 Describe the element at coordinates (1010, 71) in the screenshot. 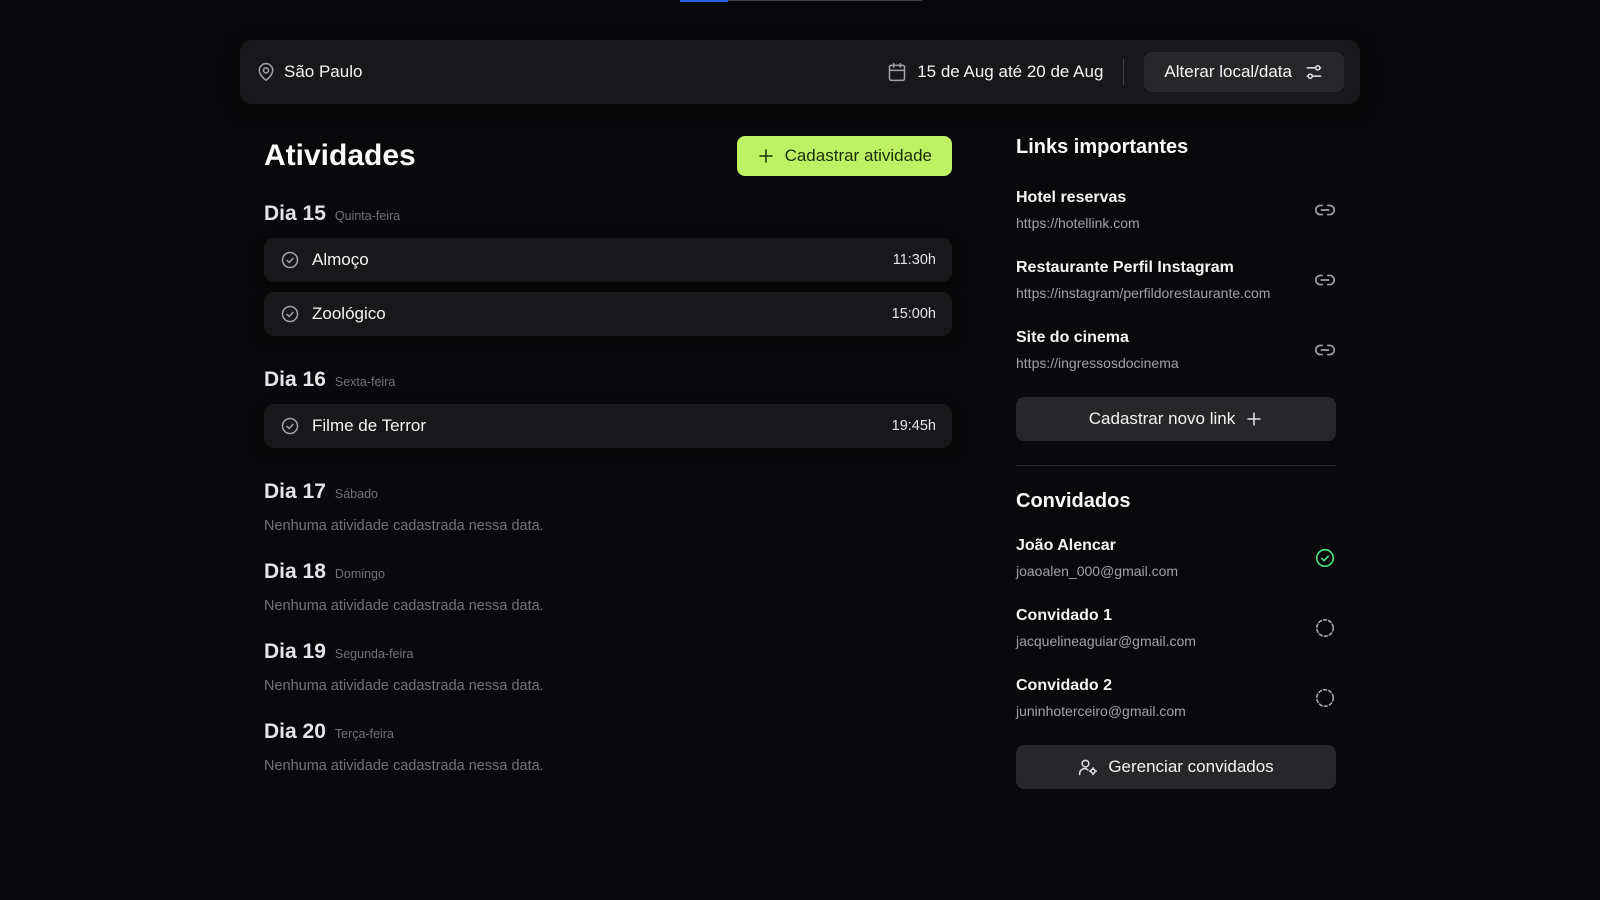

I see `date-range-text: 15 de Aug até 20 de Aug` at that location.